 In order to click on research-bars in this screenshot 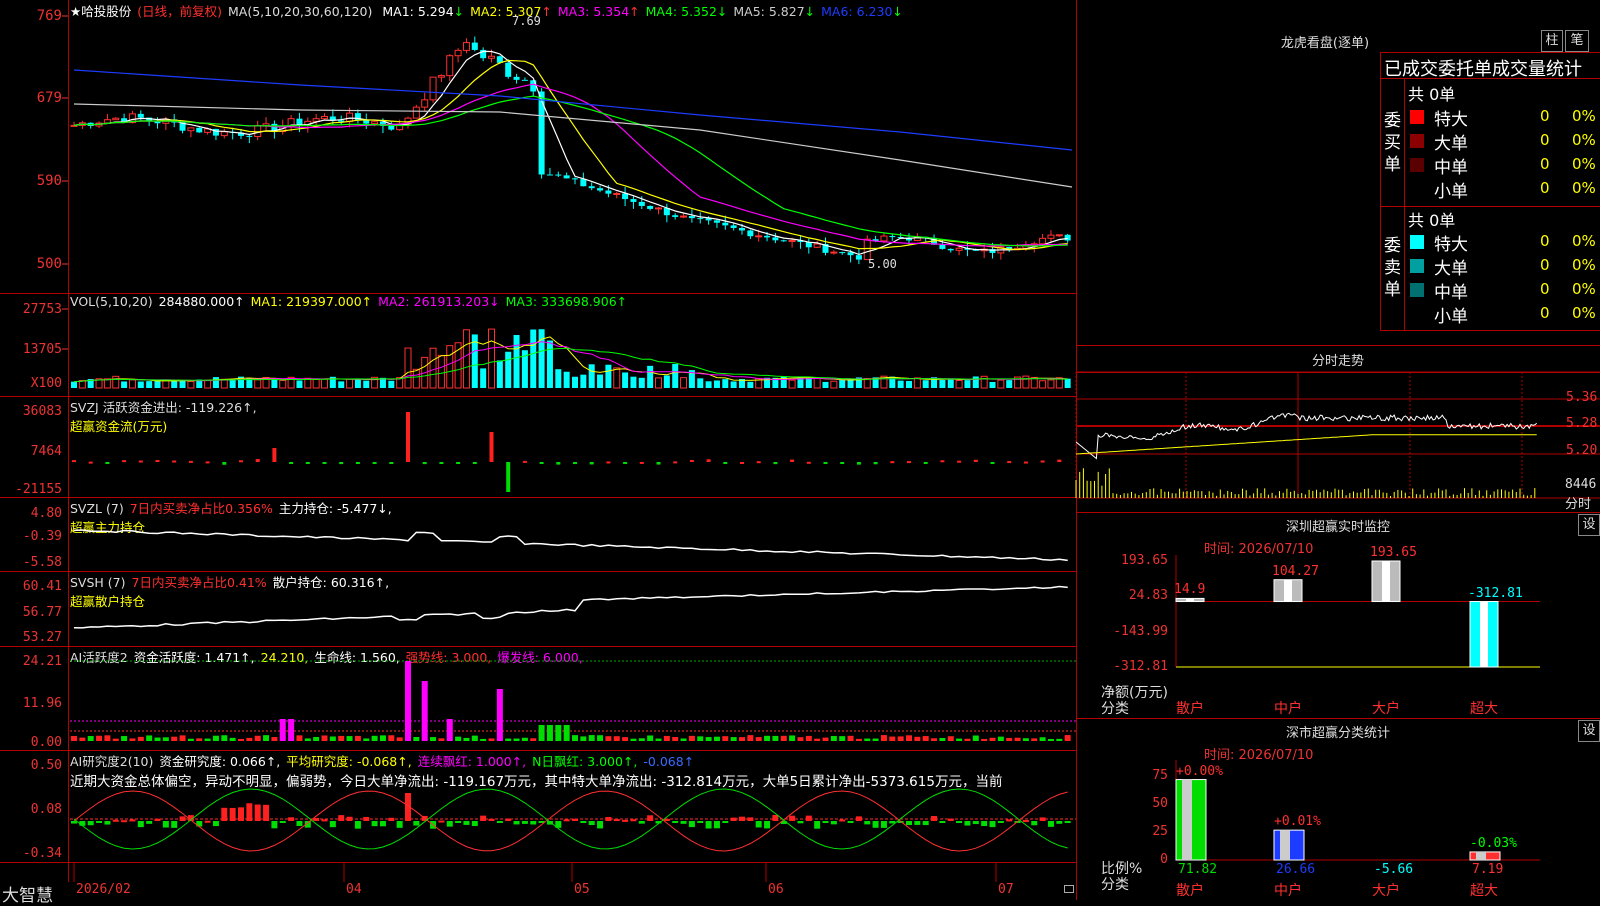, I will do `click(538, 807)`.